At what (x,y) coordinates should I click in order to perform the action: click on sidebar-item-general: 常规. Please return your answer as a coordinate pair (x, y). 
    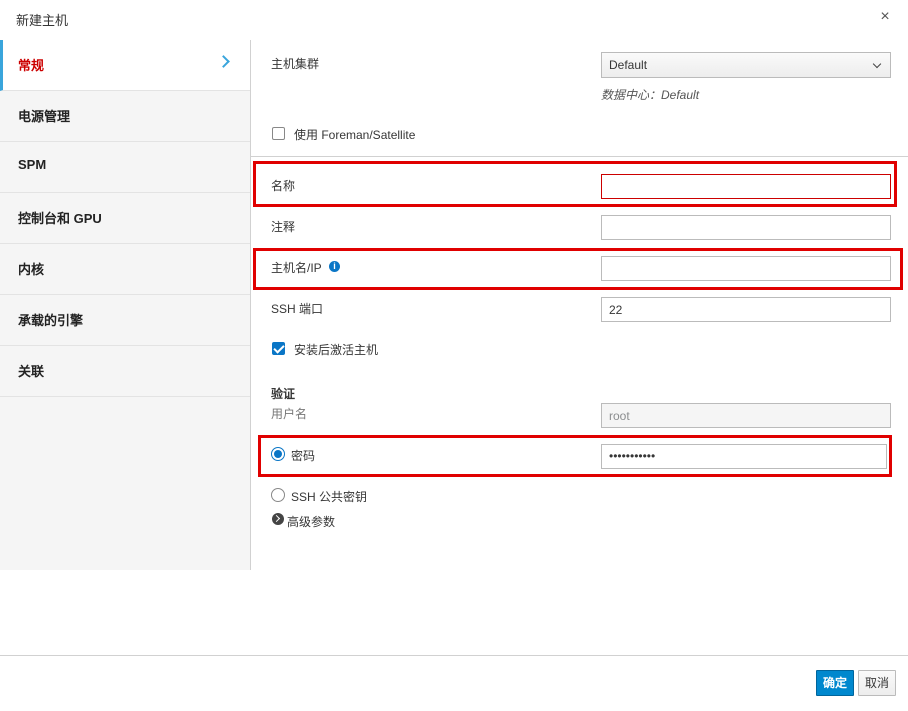
    Looking at the image, I should click on (125, 65).